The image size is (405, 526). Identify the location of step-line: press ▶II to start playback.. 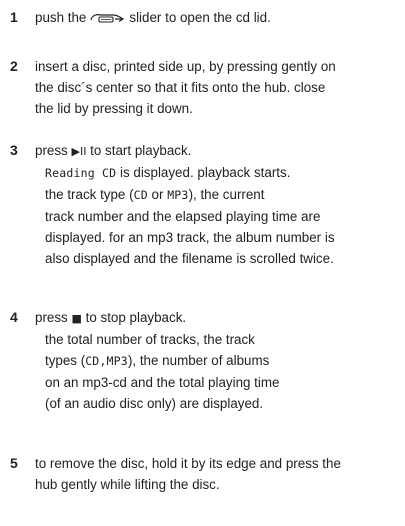
(216, 151).